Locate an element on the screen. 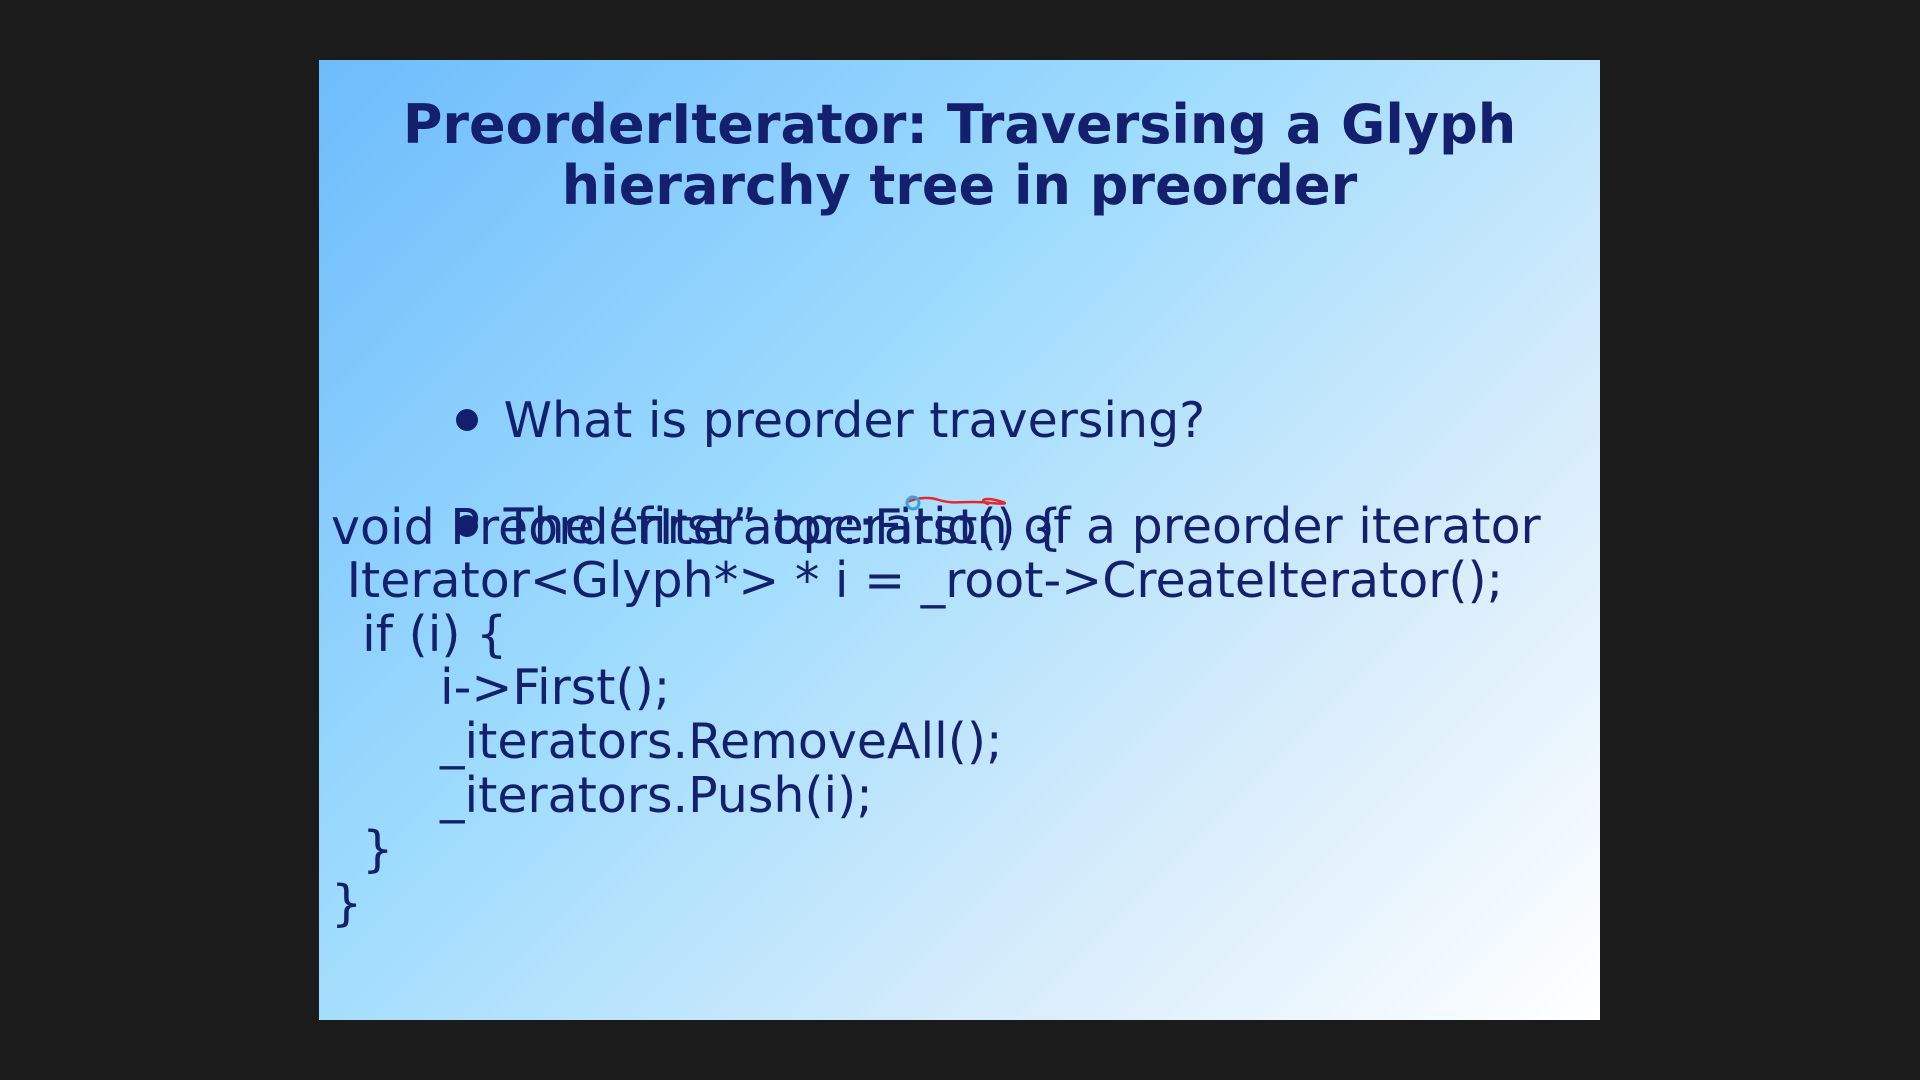 Image resolution: width=1920 pixels, height=1080 pixels. code-line: i->First(); is located at coordinates (501, 687).